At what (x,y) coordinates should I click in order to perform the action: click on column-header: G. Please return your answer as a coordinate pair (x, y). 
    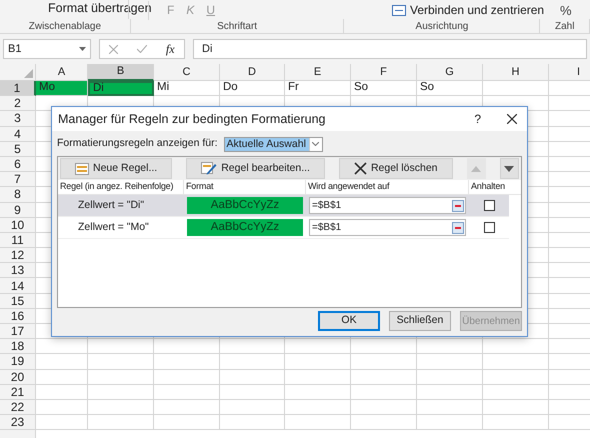
    Looking at the image, I should click on (450, 72).